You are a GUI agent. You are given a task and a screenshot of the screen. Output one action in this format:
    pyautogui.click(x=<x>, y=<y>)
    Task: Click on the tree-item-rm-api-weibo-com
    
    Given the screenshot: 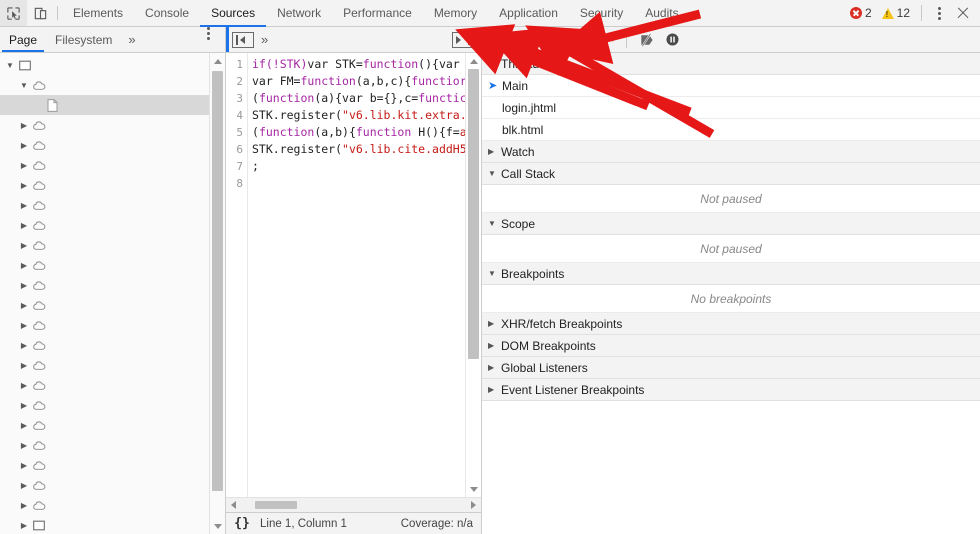 What is the action you would take?
    pyautogui.click(x=104, y=305)
    